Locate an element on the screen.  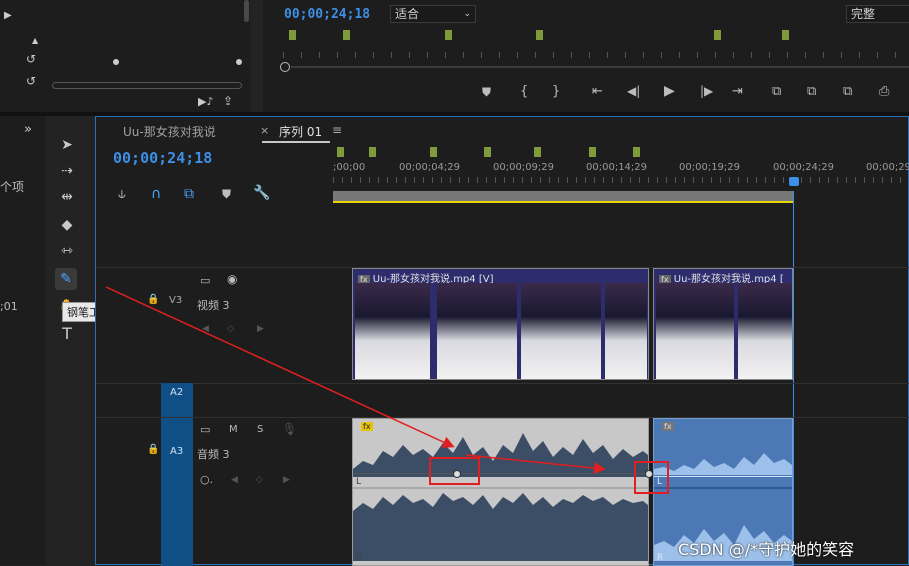
watermark: CSDN @/*守护她的笑容 is located at coordinates (766, 549).